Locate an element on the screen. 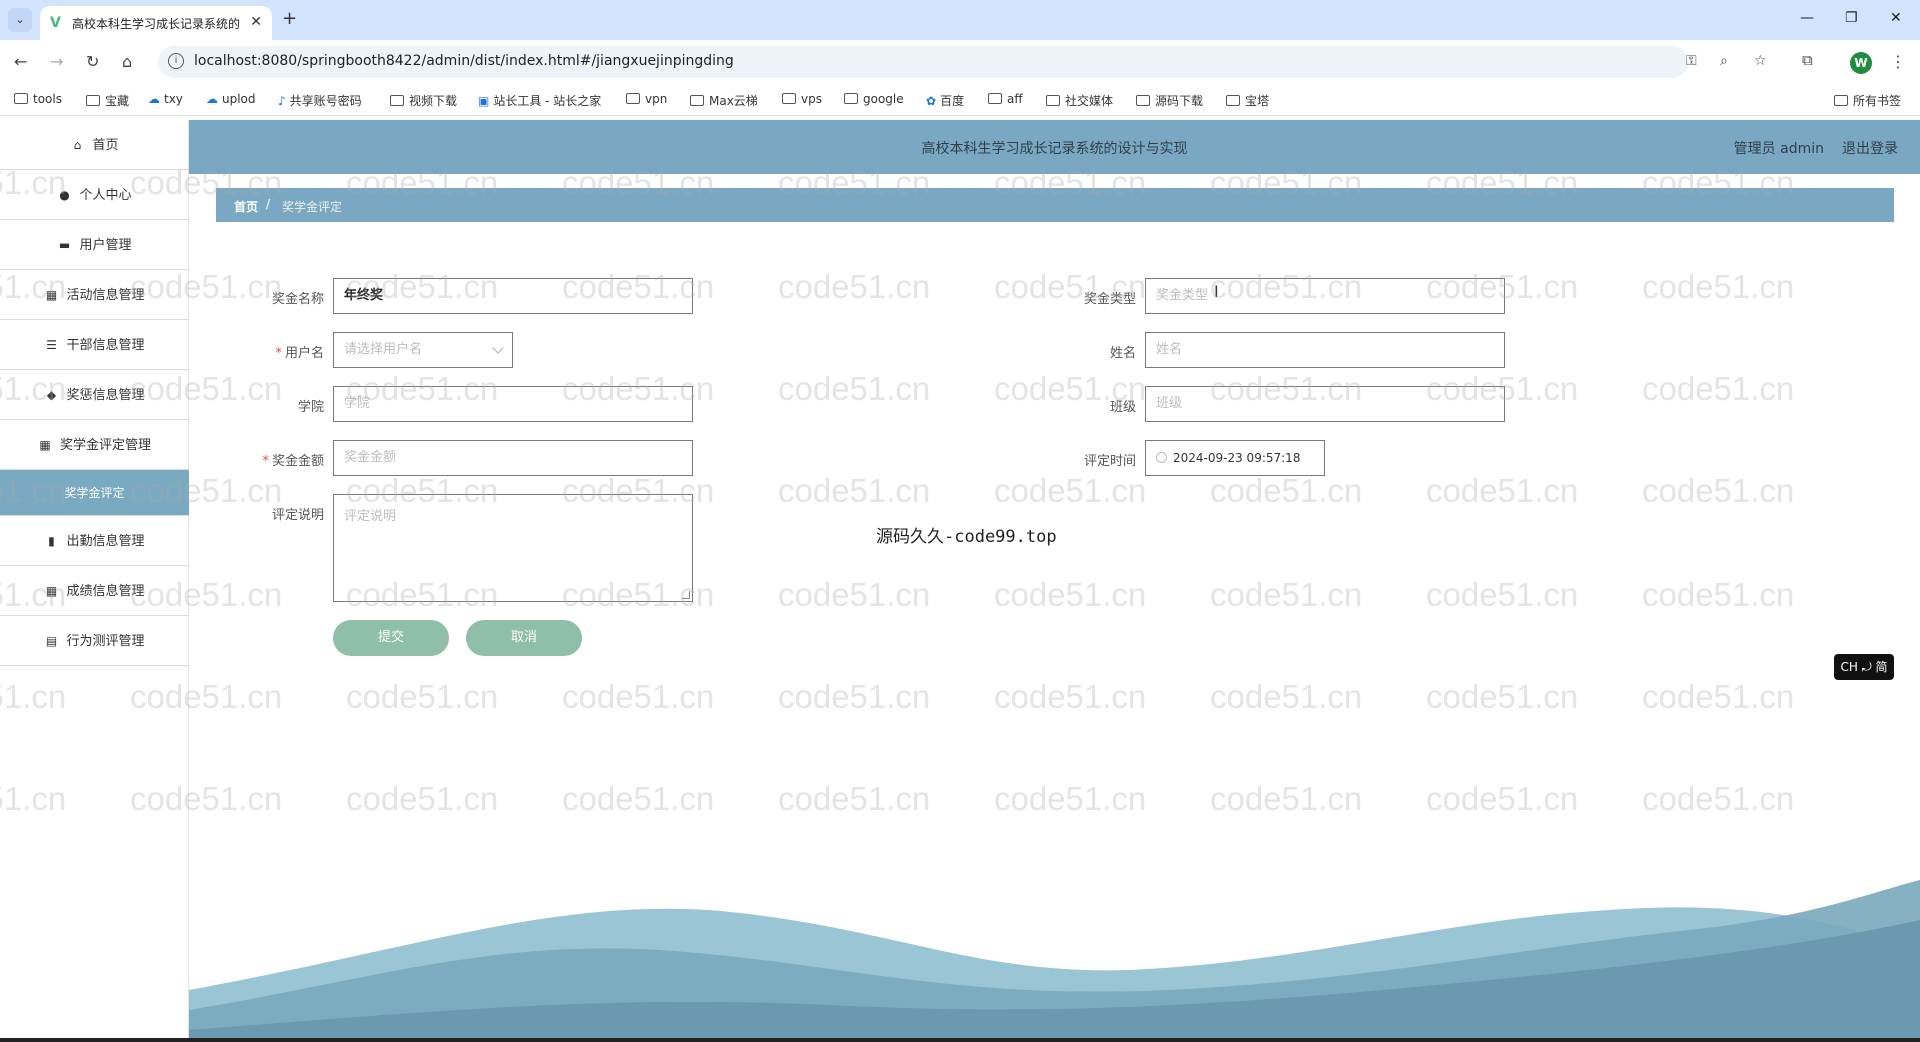 This screenshot has height=1042, width=1920. app-header: 高校本科生学习成长记录系统的设计与实现 管理员 admin 退出登录 is located at coordinates (1054, 147).